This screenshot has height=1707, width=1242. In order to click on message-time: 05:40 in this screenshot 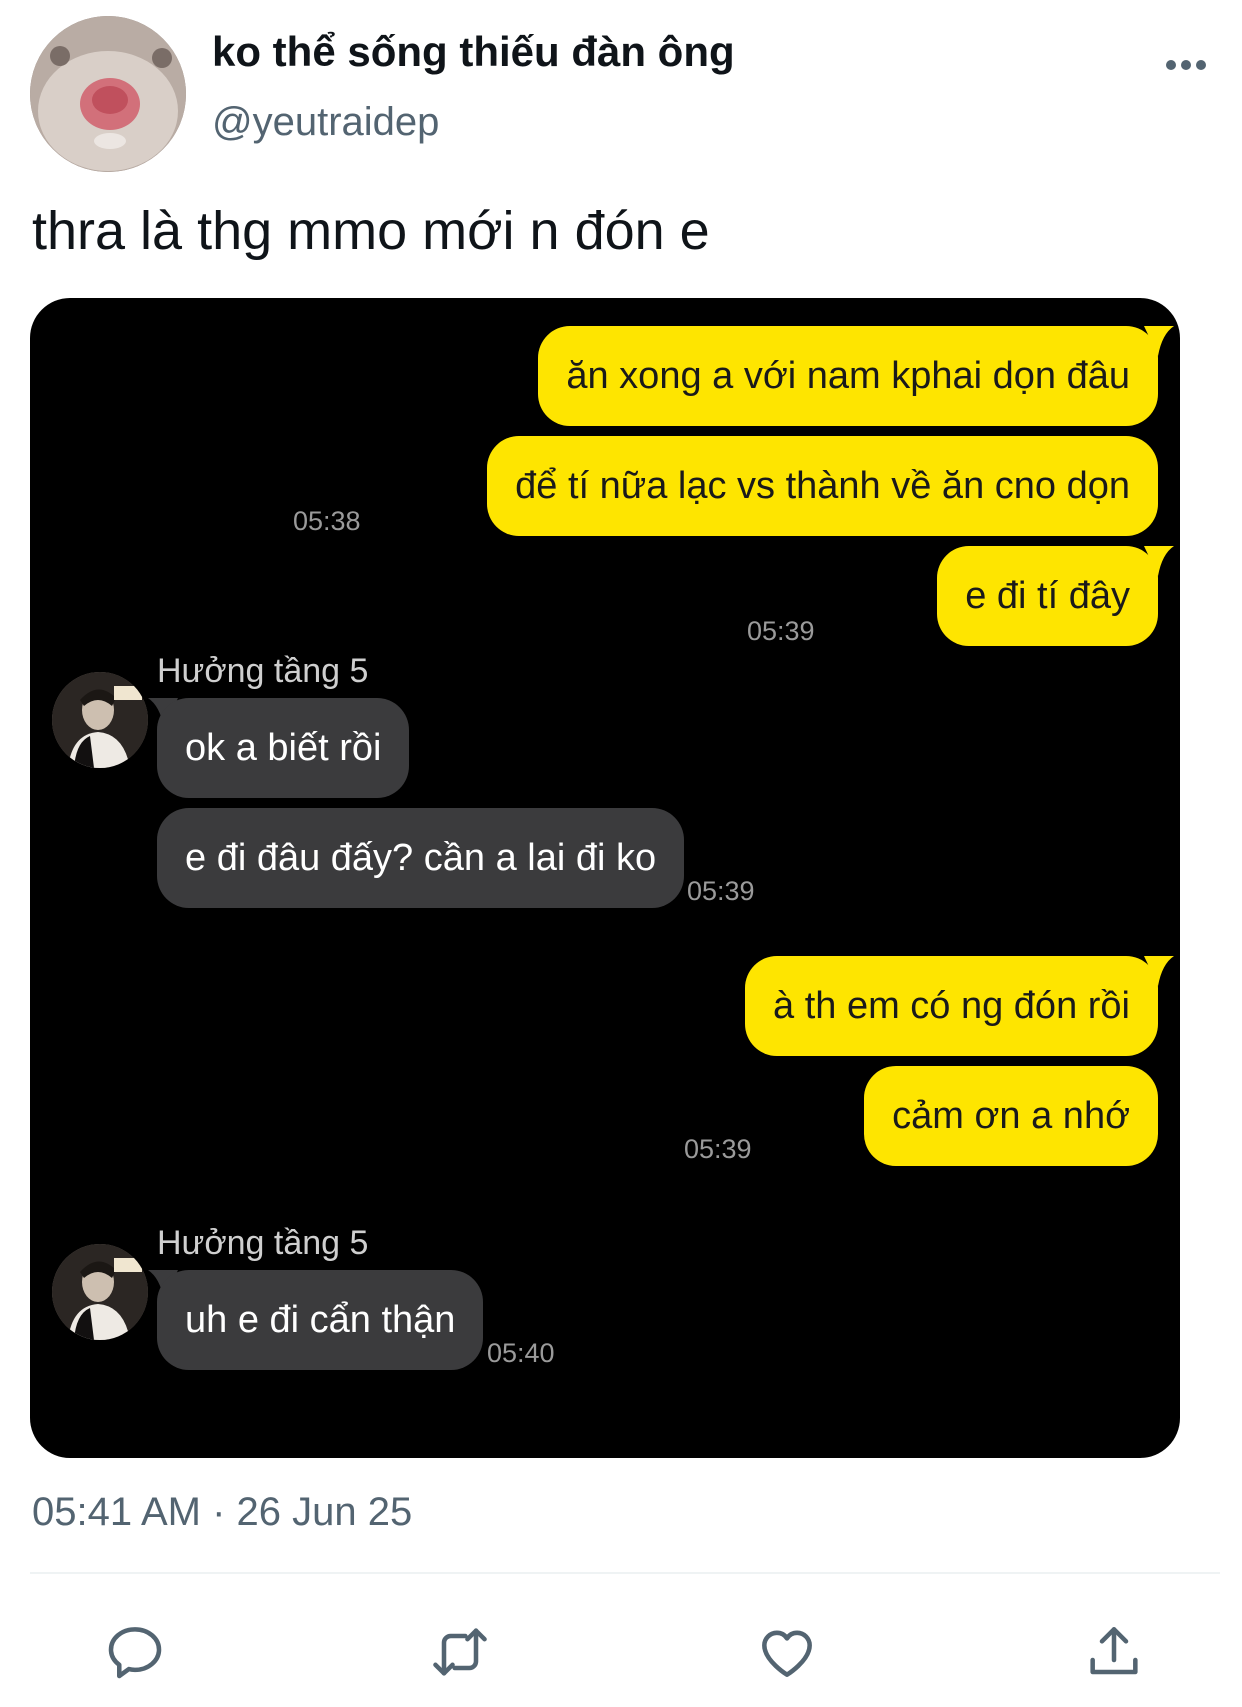, I will do `click(521, 1353)`.